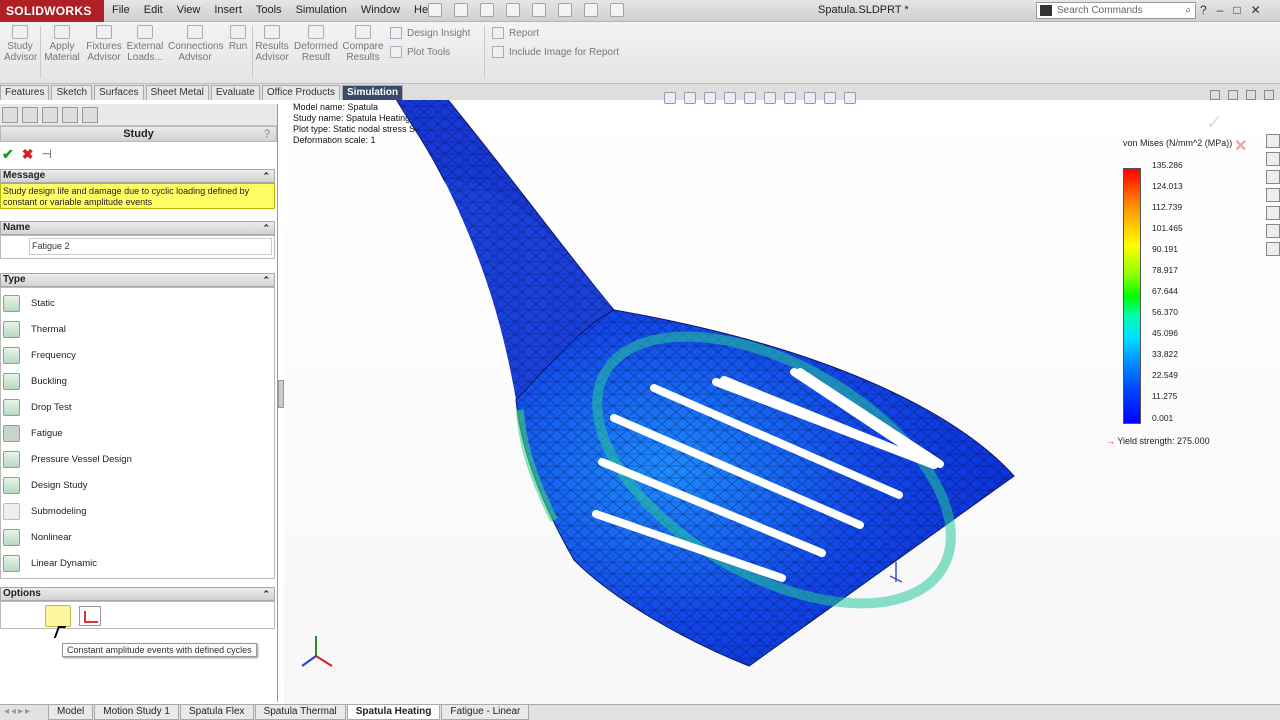 The height and width of the screenshot is (720, 1280). What do you see at coordinates (1167, 186) in the screenshot?
I see `legend-value: 124.013` at bounding box center [1167, 186].